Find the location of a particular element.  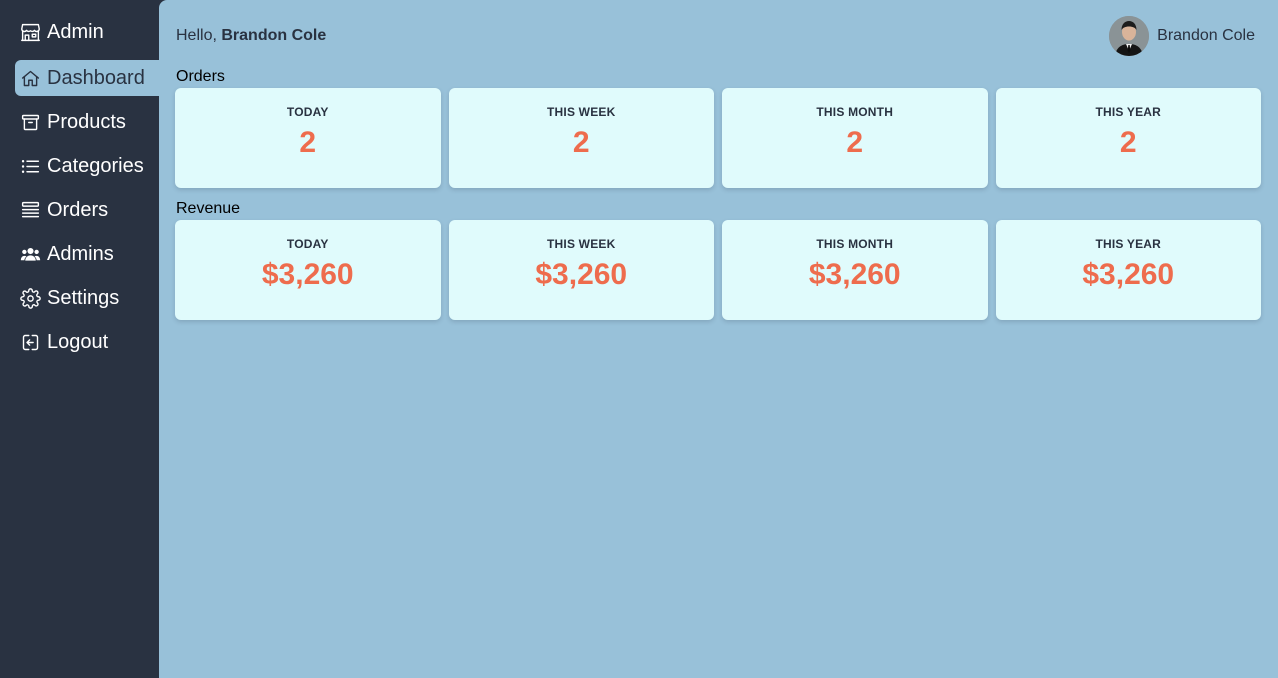

list-icon is located at coordinates (30, 166).